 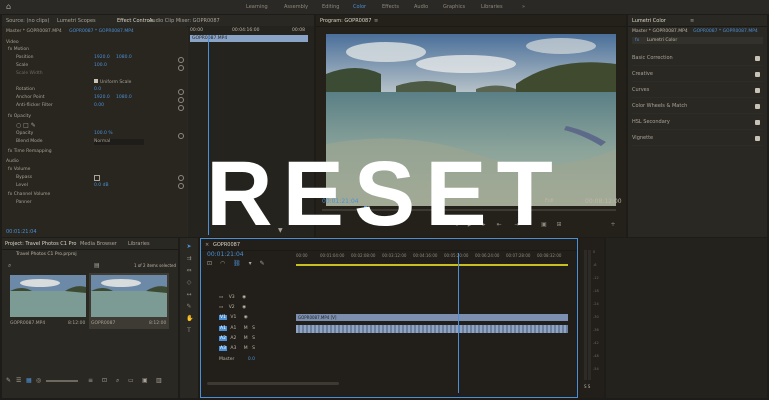 What do you see at coordinates (257, 7) in the screenshot?
I see `workspace-learning: Learning` at bounding box center [257, 7].